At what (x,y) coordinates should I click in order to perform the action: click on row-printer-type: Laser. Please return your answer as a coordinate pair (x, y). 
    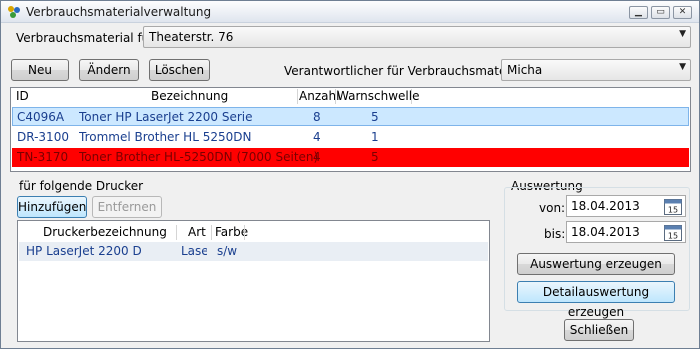
    Looking at the image, I should click on (194, 251).